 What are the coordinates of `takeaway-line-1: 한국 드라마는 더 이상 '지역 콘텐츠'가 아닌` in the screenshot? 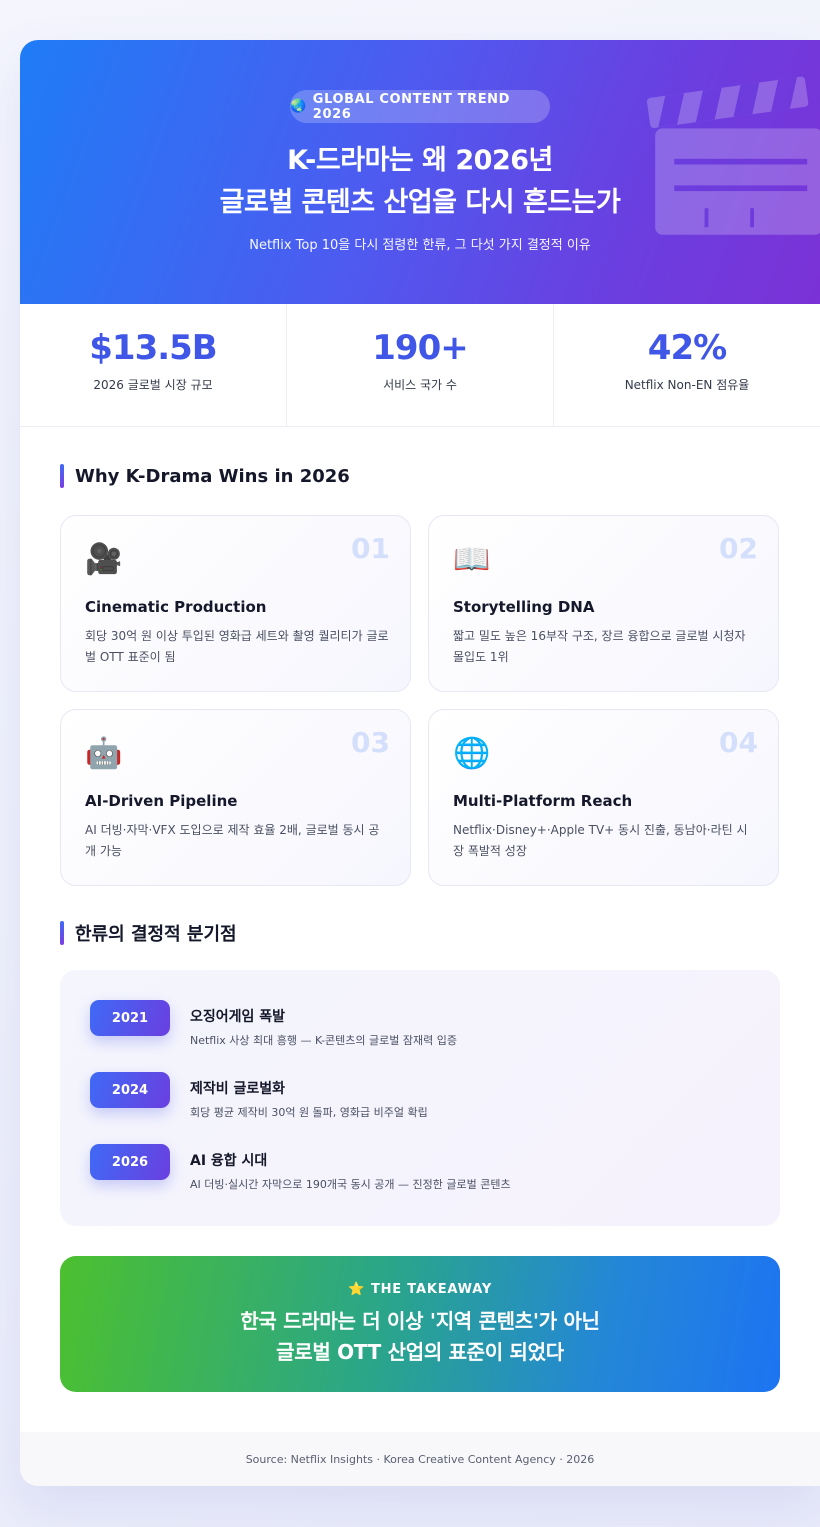 It's located at (420, 1321).